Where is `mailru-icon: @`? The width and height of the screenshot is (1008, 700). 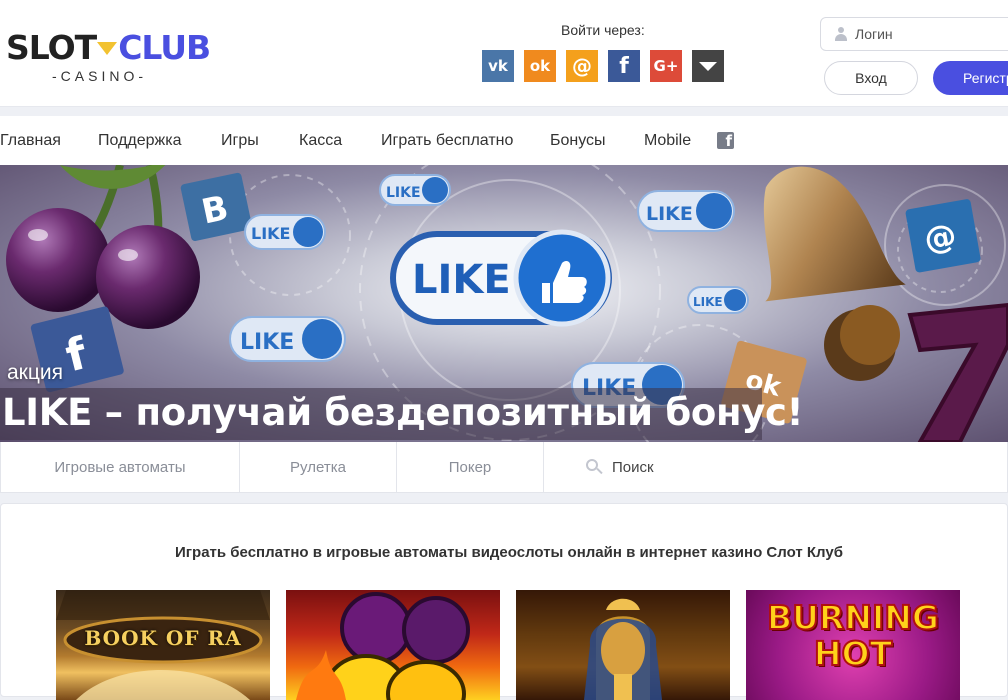 mailru-icon: @ is located at coordinates (582, 66).